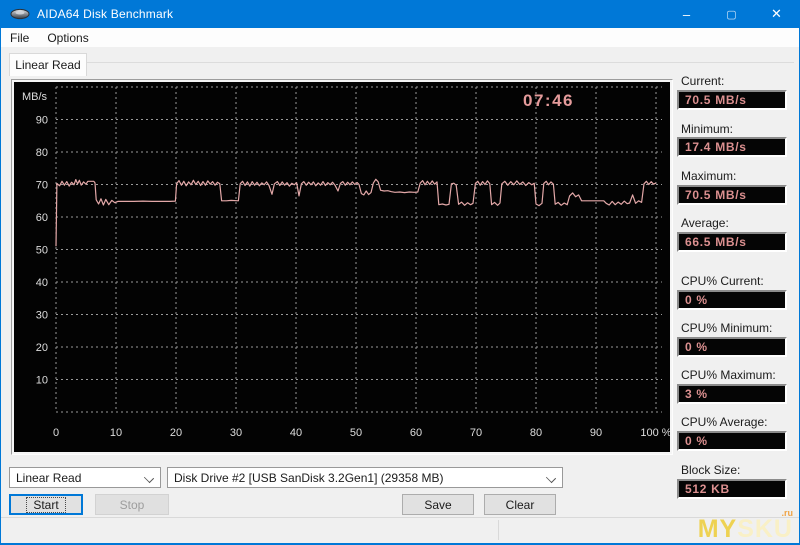 Image resolution: width=800 pixels, height=545 pixels. I want to click on x-tick-label: 40, so click(296, 433).